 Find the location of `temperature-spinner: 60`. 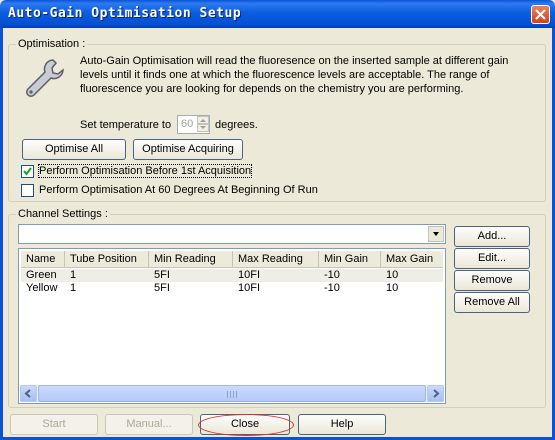

temperature-spinner: 60 is located at coordinates (193, 124).